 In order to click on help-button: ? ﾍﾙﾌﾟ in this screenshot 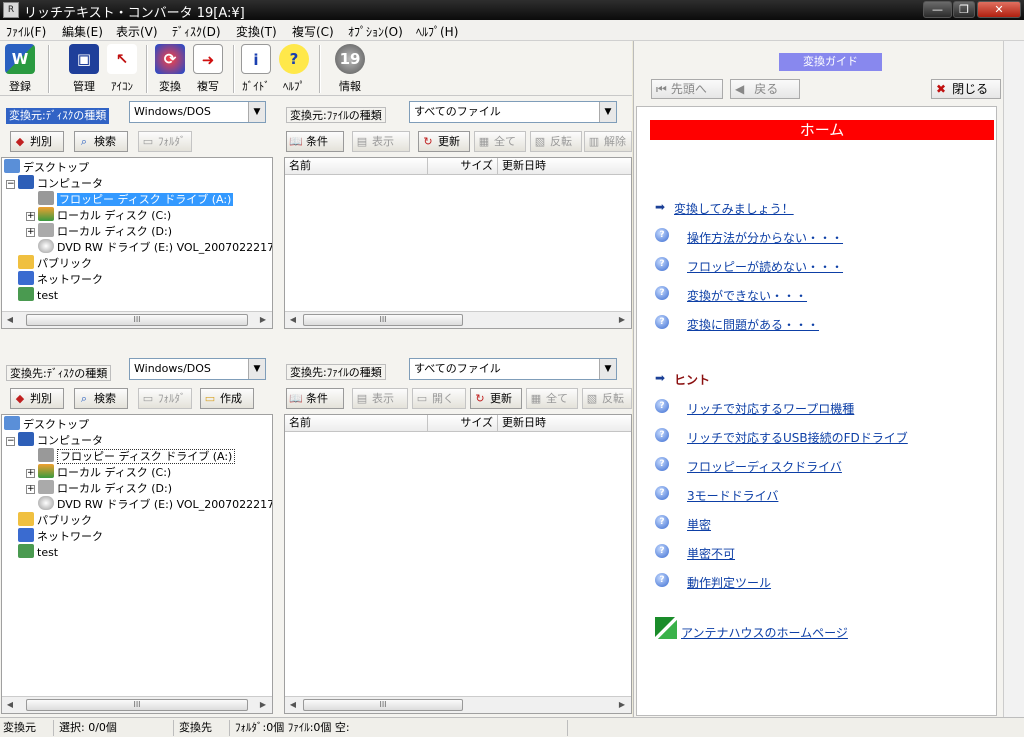, I will do `click(294, 69)`.